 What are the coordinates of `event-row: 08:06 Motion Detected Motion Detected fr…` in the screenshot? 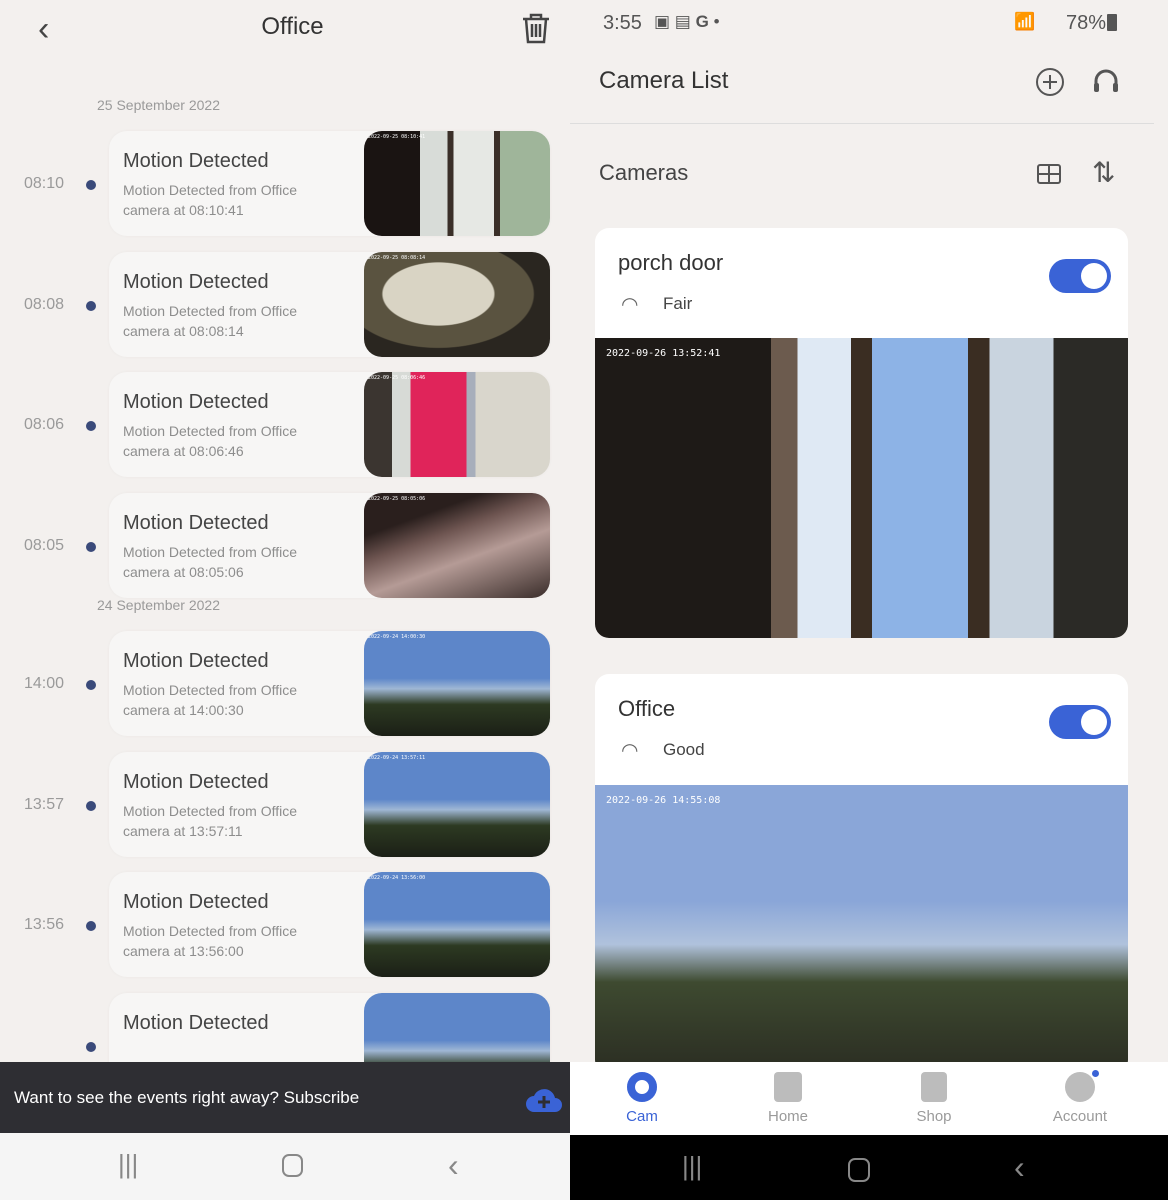 It's located at (285, 424).